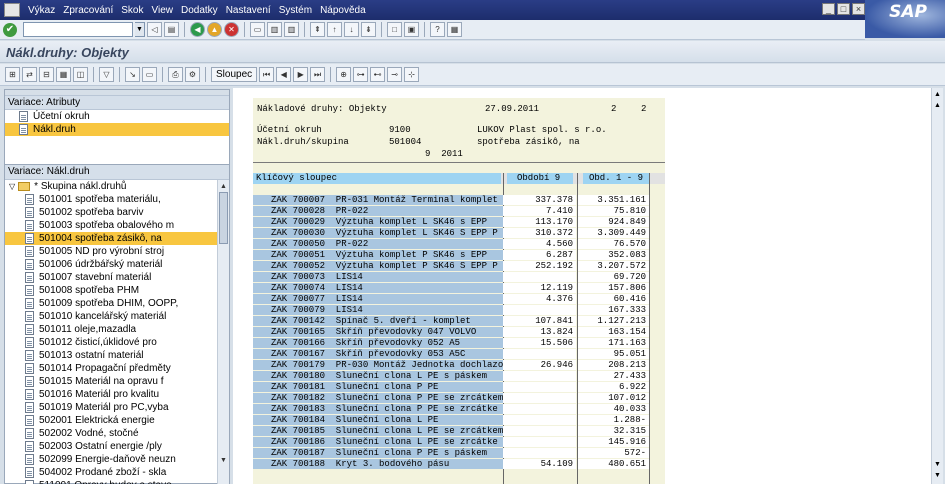 This screenshot has width=945, height=484. What do you see at coordinates (937, 475) in the screenshot?
I see `report-scroll-down-icon-2: ▼` at bounding box center [937, 475].